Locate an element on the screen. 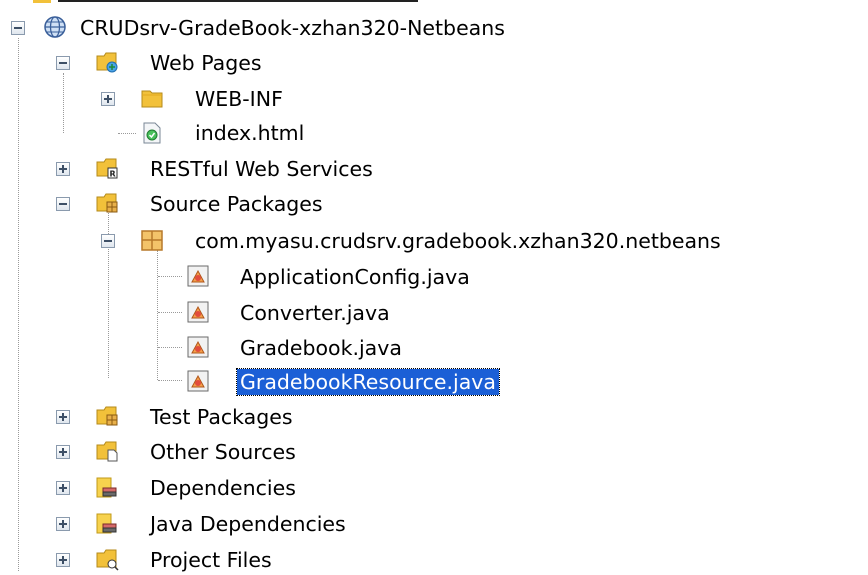 The width and height of the screenshot is (868, 575). restful-label: RESTful Web Services is located at coordinates (261, 169).